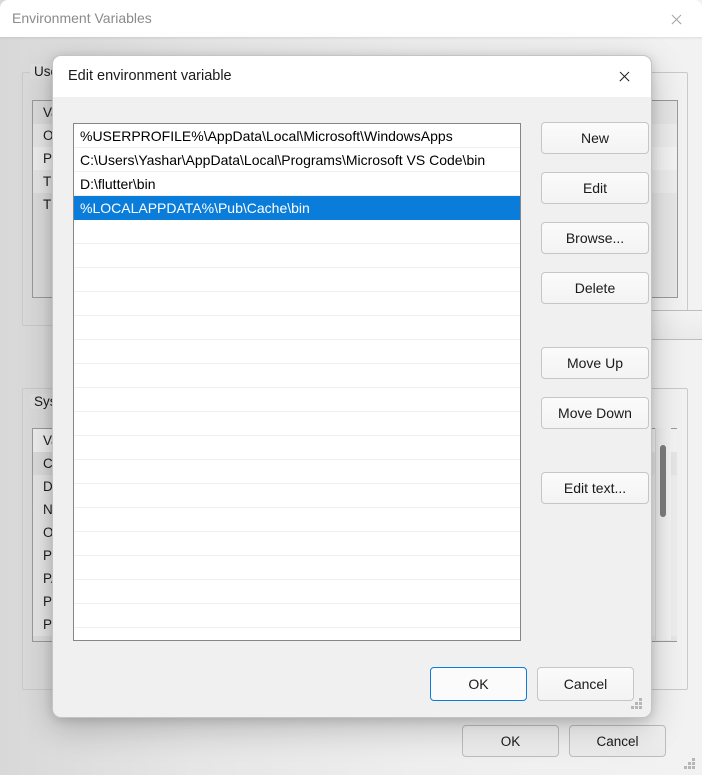  I want to click on system-list-scrollbar-thumb, so click(663, 481).